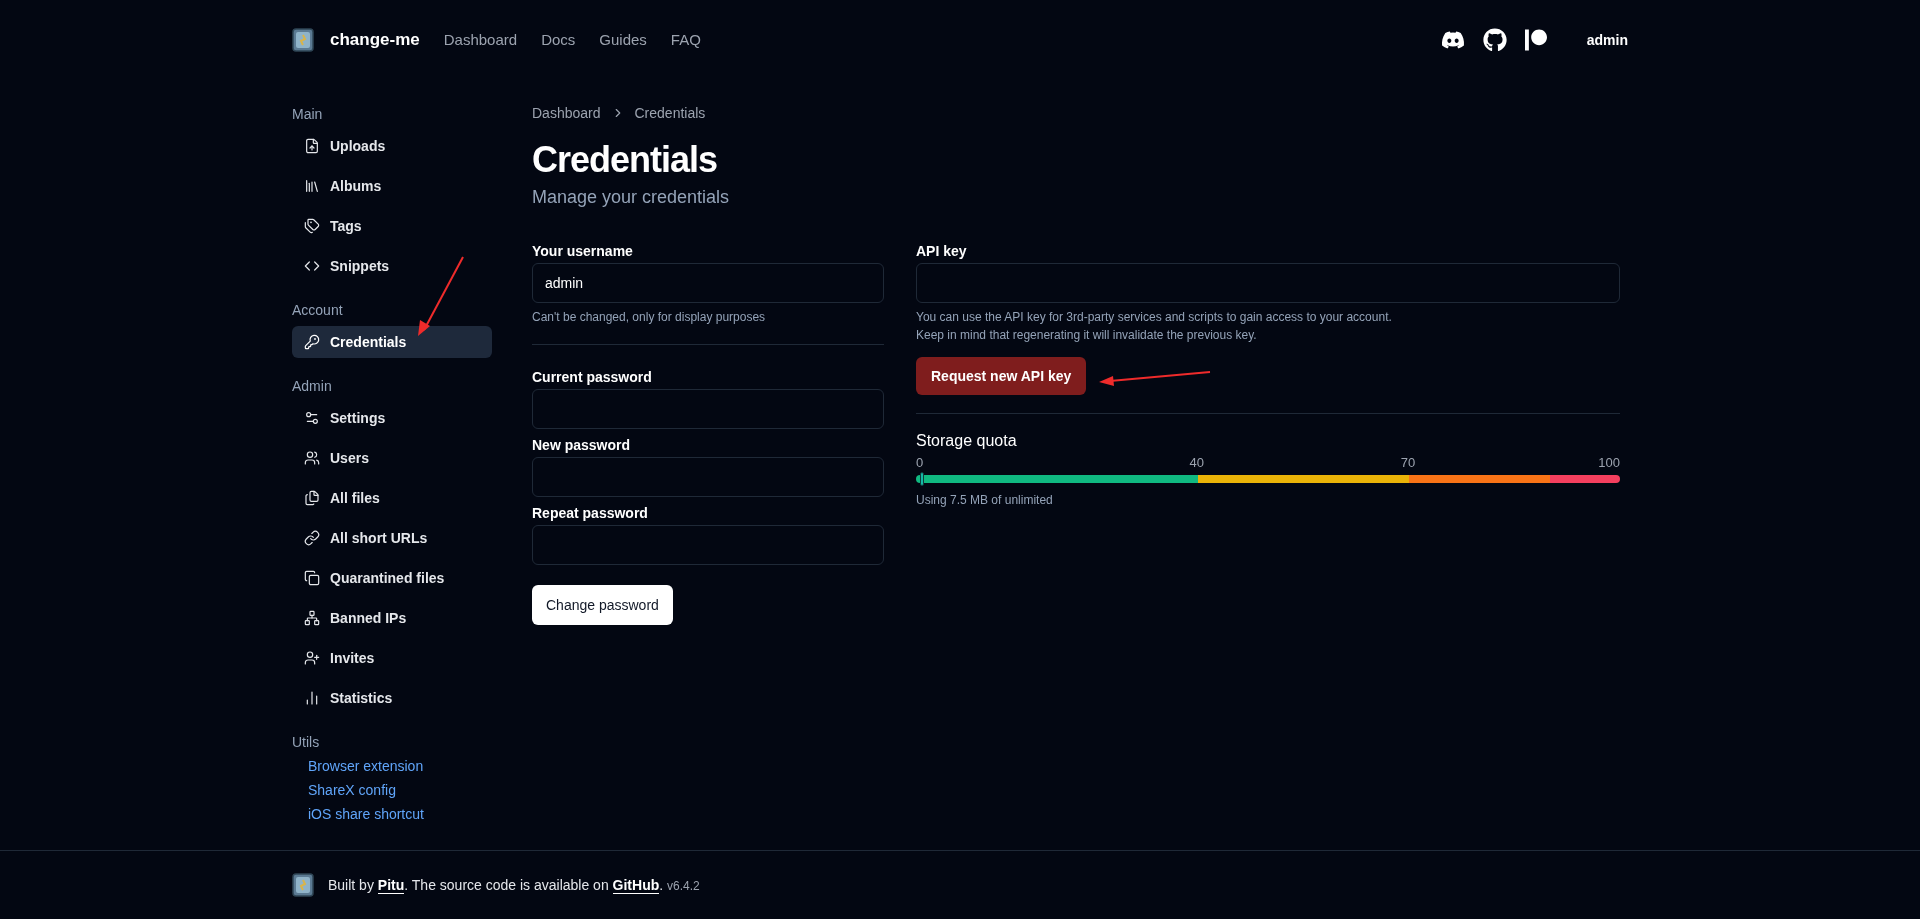 The image size is (1920, 919). I want to click on footer-text: Built by Pitu. The source code is available on GitHub. v6.4.2, so click(514, 885).